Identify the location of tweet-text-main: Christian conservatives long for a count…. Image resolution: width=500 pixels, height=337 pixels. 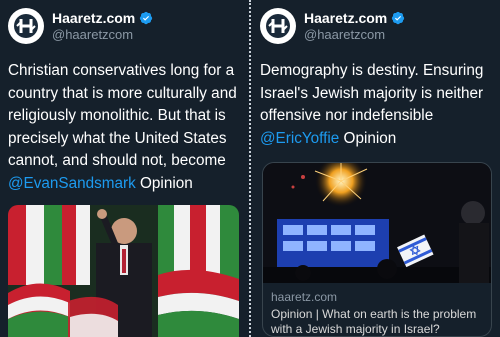
(122, 115).